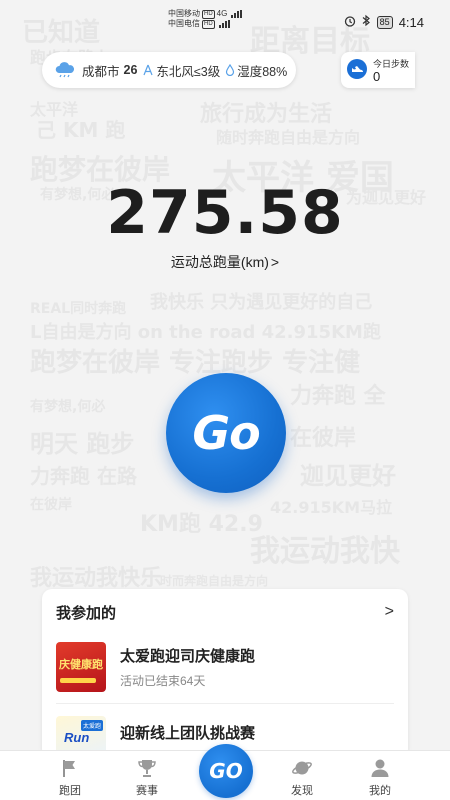 Image resolution: width=450 pixels, height=800 pixels. Describe the element at coordinates (302, 777) in the screenshot. I see `nav-item-discover: 发现` at that location.